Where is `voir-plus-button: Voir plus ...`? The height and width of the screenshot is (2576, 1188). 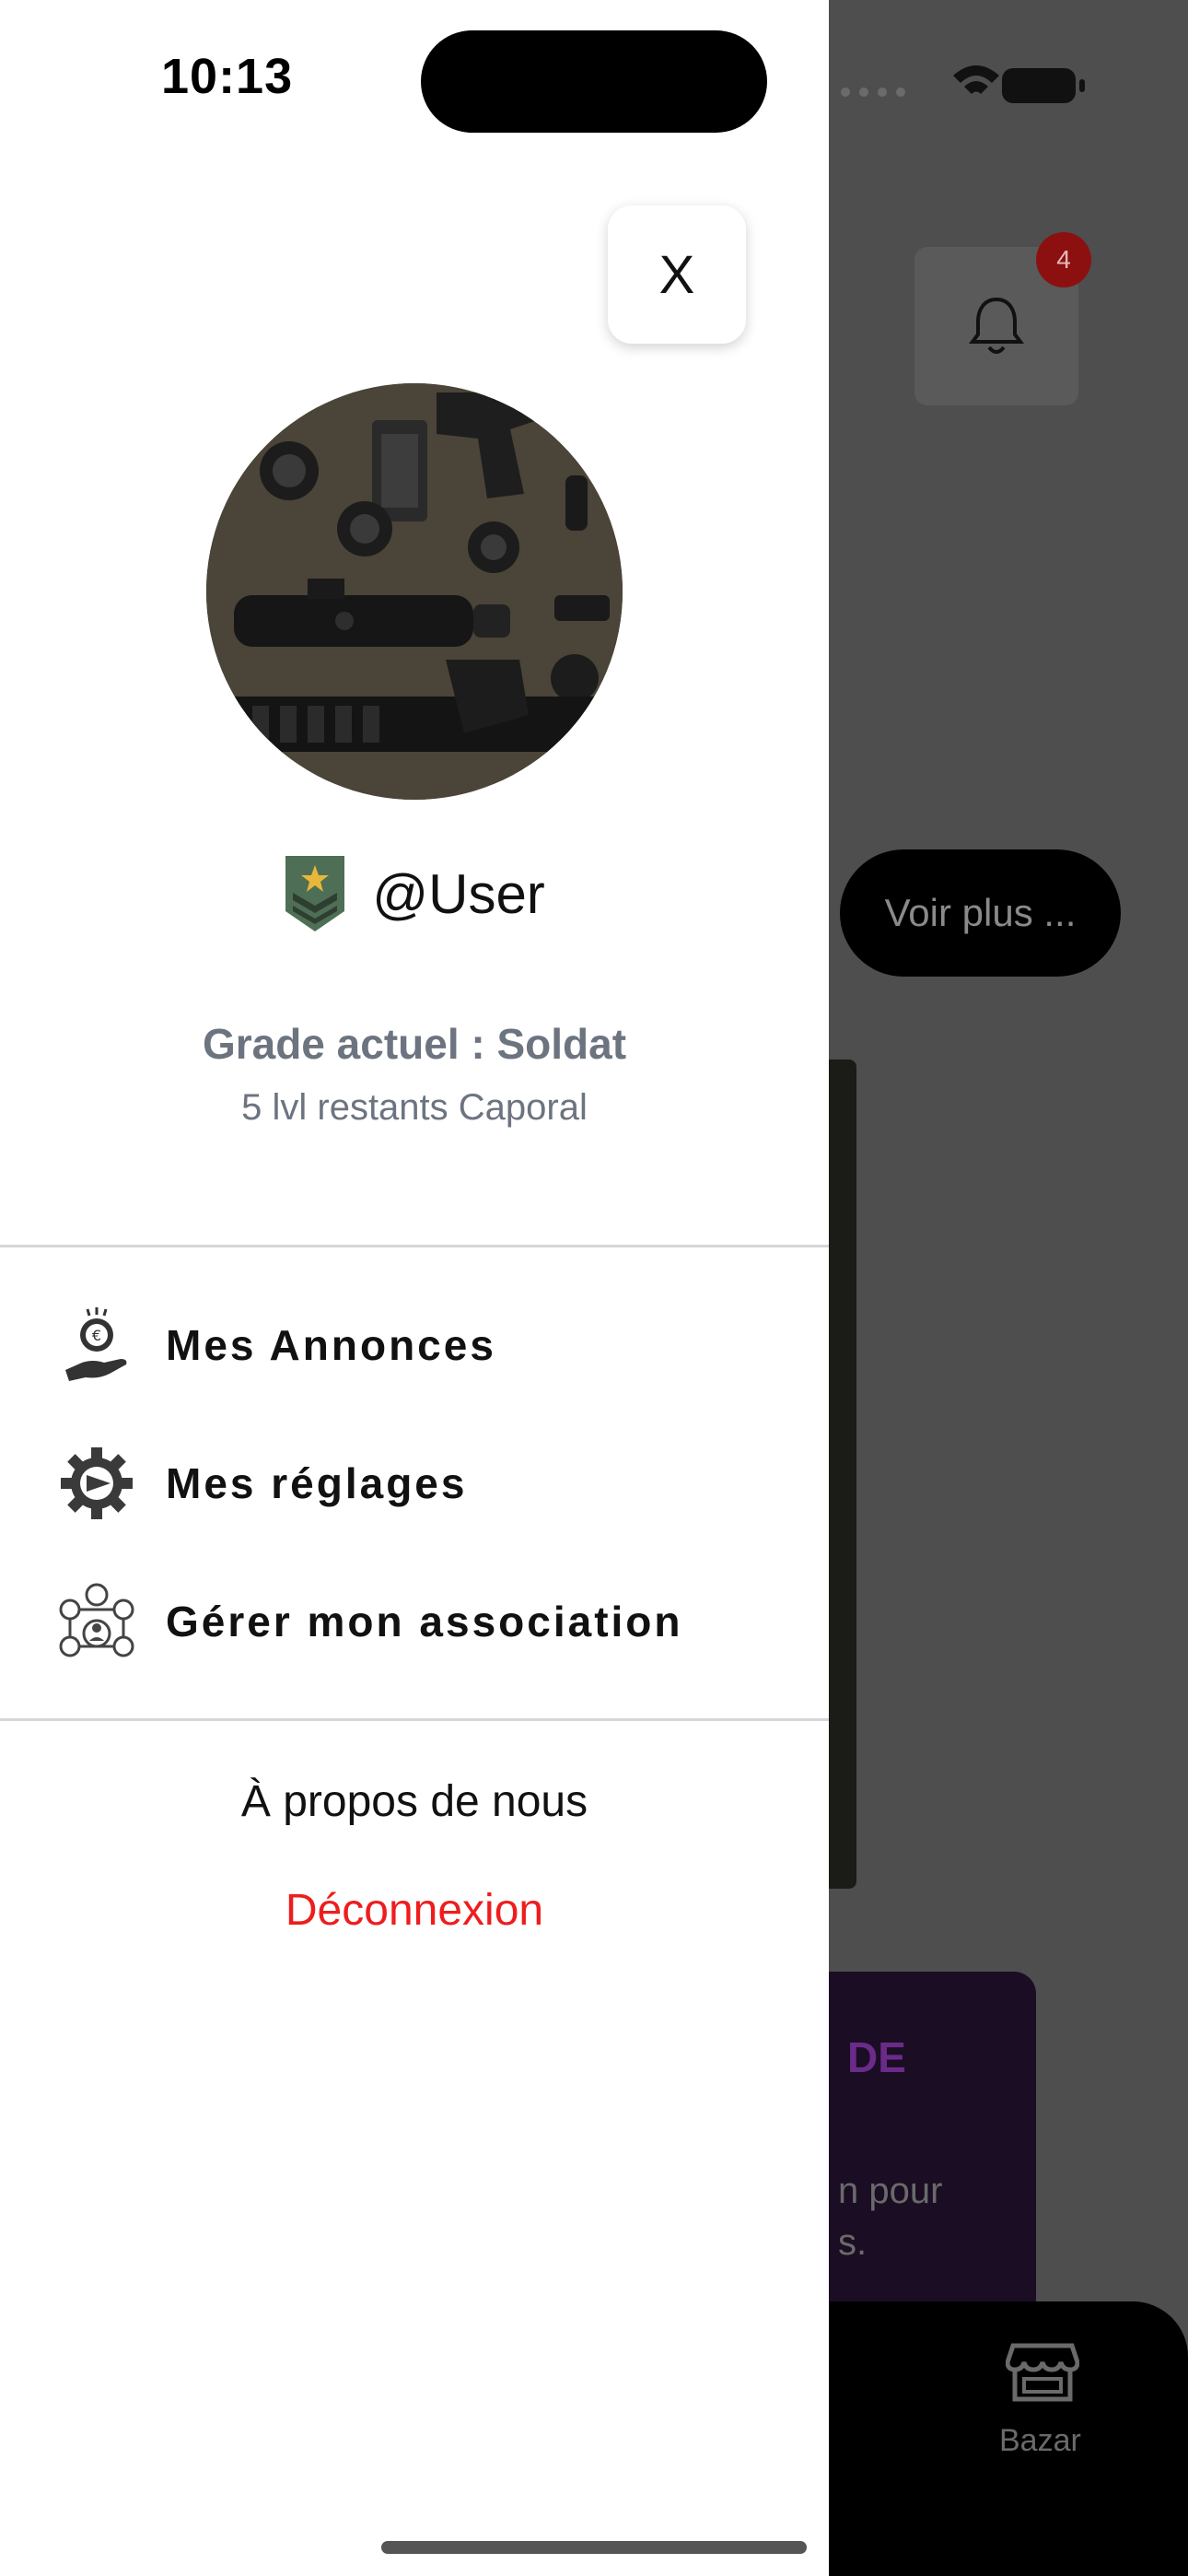
voir-plus-button: Voir plus ... is located at coordinates (980, 913).